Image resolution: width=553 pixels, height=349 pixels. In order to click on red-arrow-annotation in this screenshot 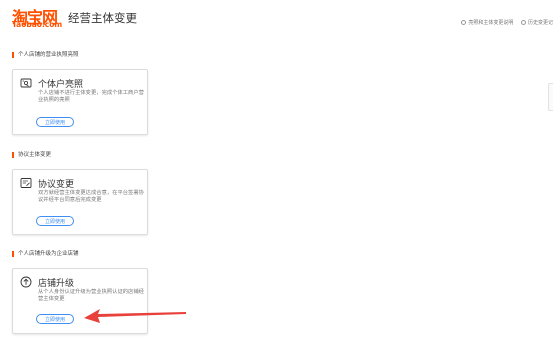, I will do `click(135, 316)`.